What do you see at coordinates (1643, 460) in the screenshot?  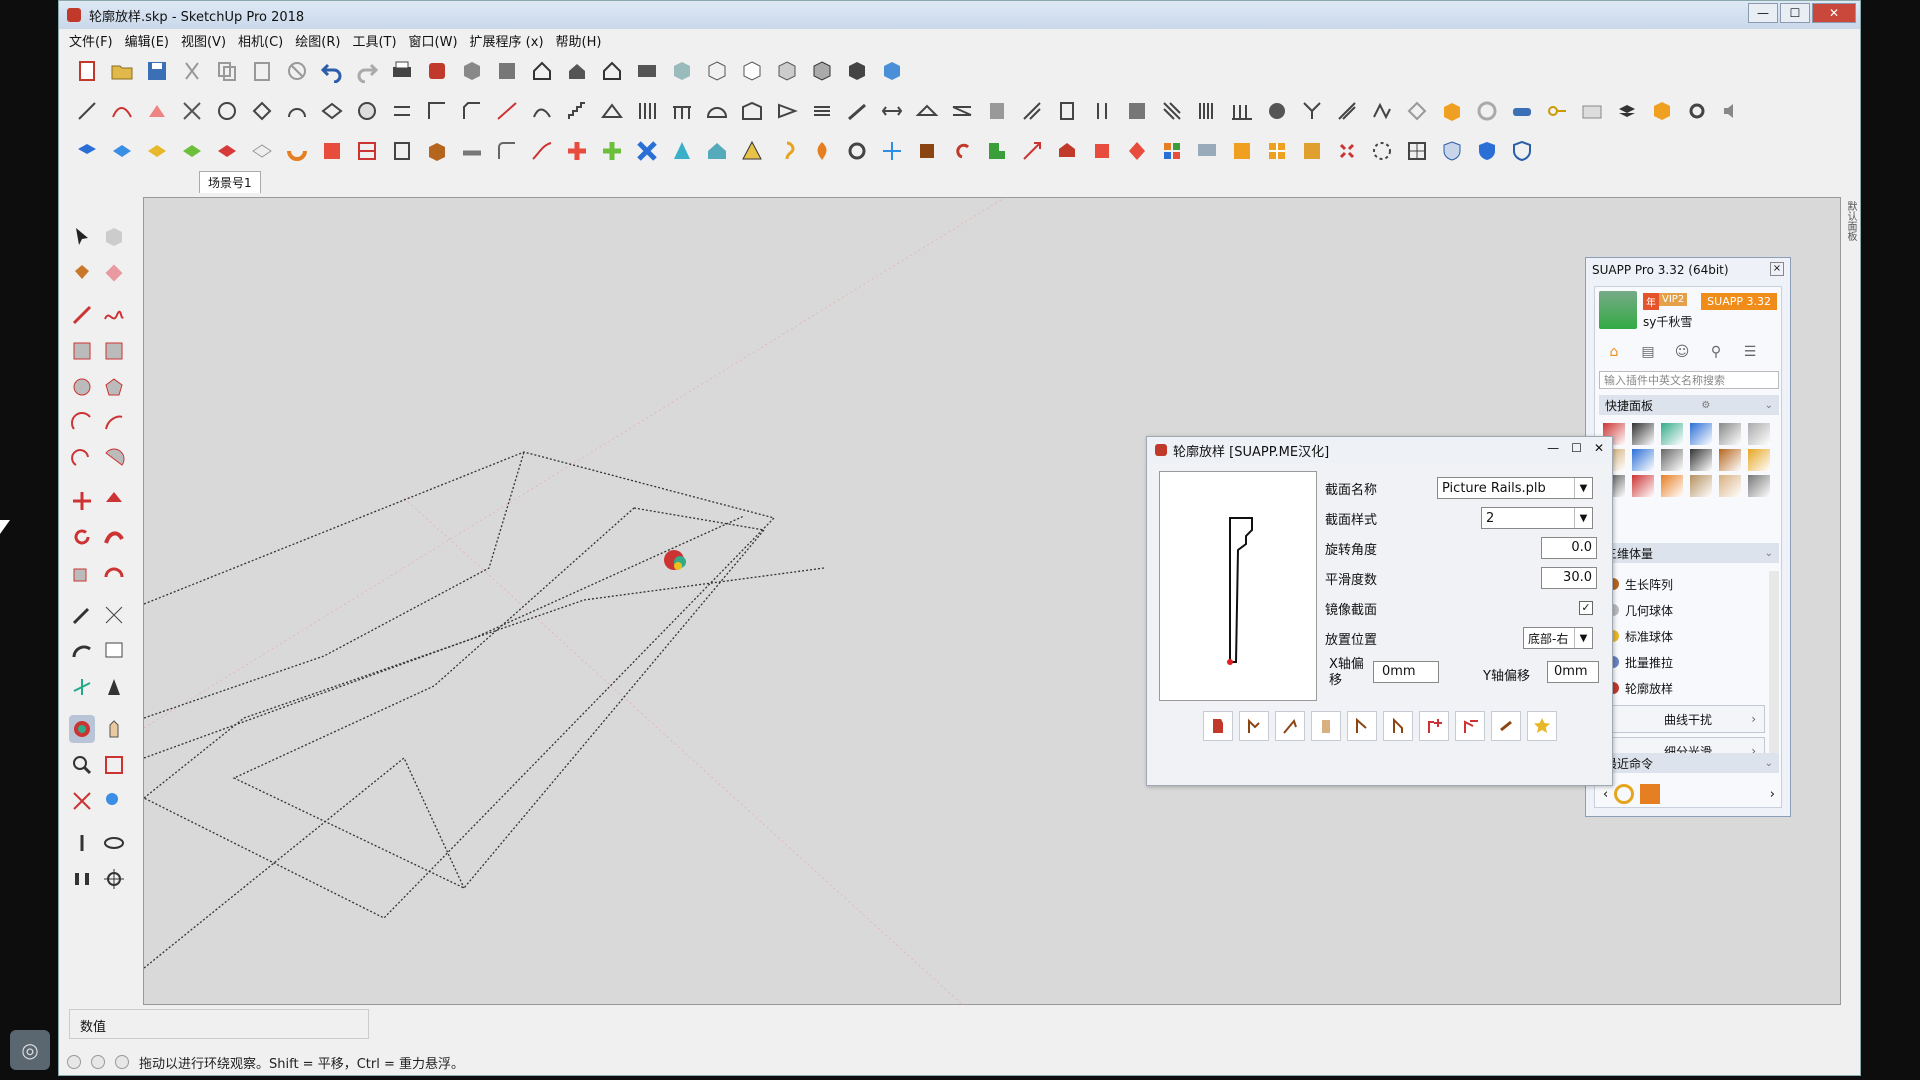 I see `quick-tool-8-icon` at bounding box center [1643, 460].